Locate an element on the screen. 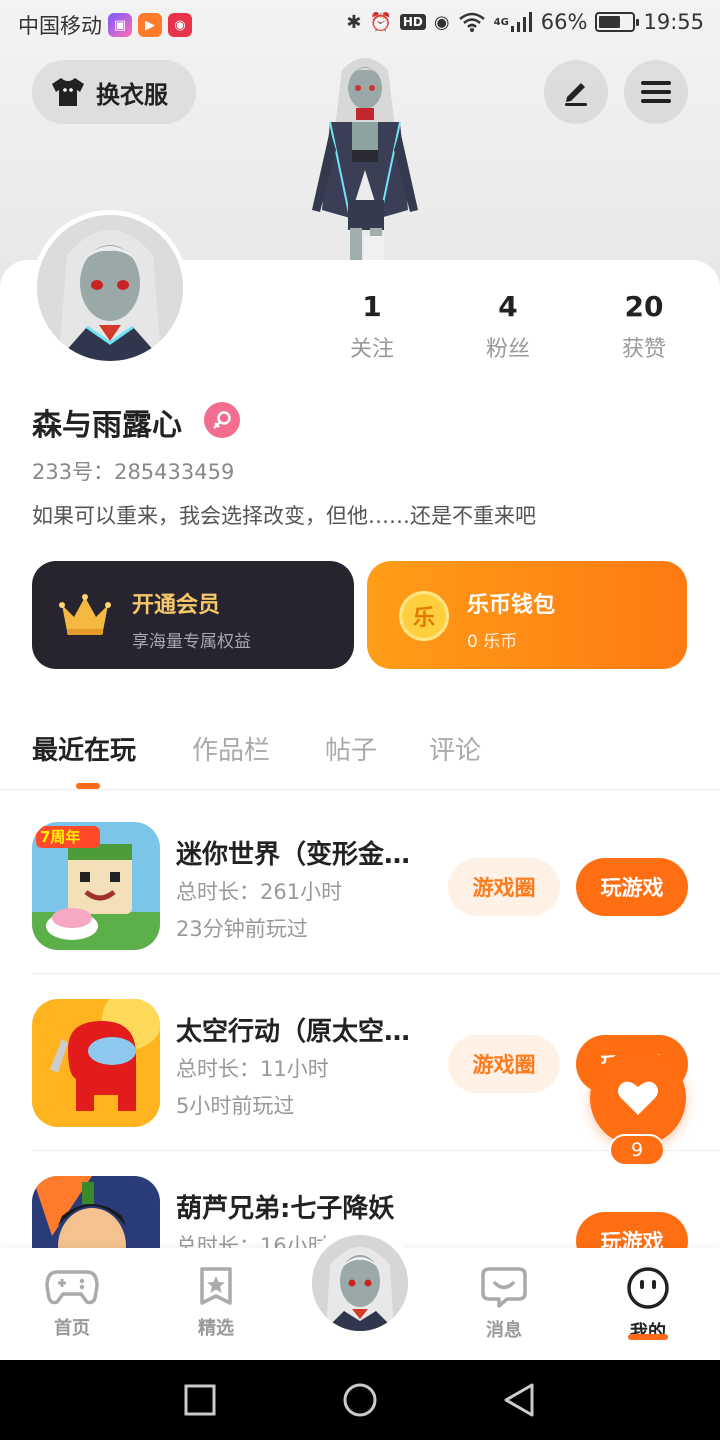 This screenshot has width=720, height=1440. crown-icon is located at coordinates (85, 614).